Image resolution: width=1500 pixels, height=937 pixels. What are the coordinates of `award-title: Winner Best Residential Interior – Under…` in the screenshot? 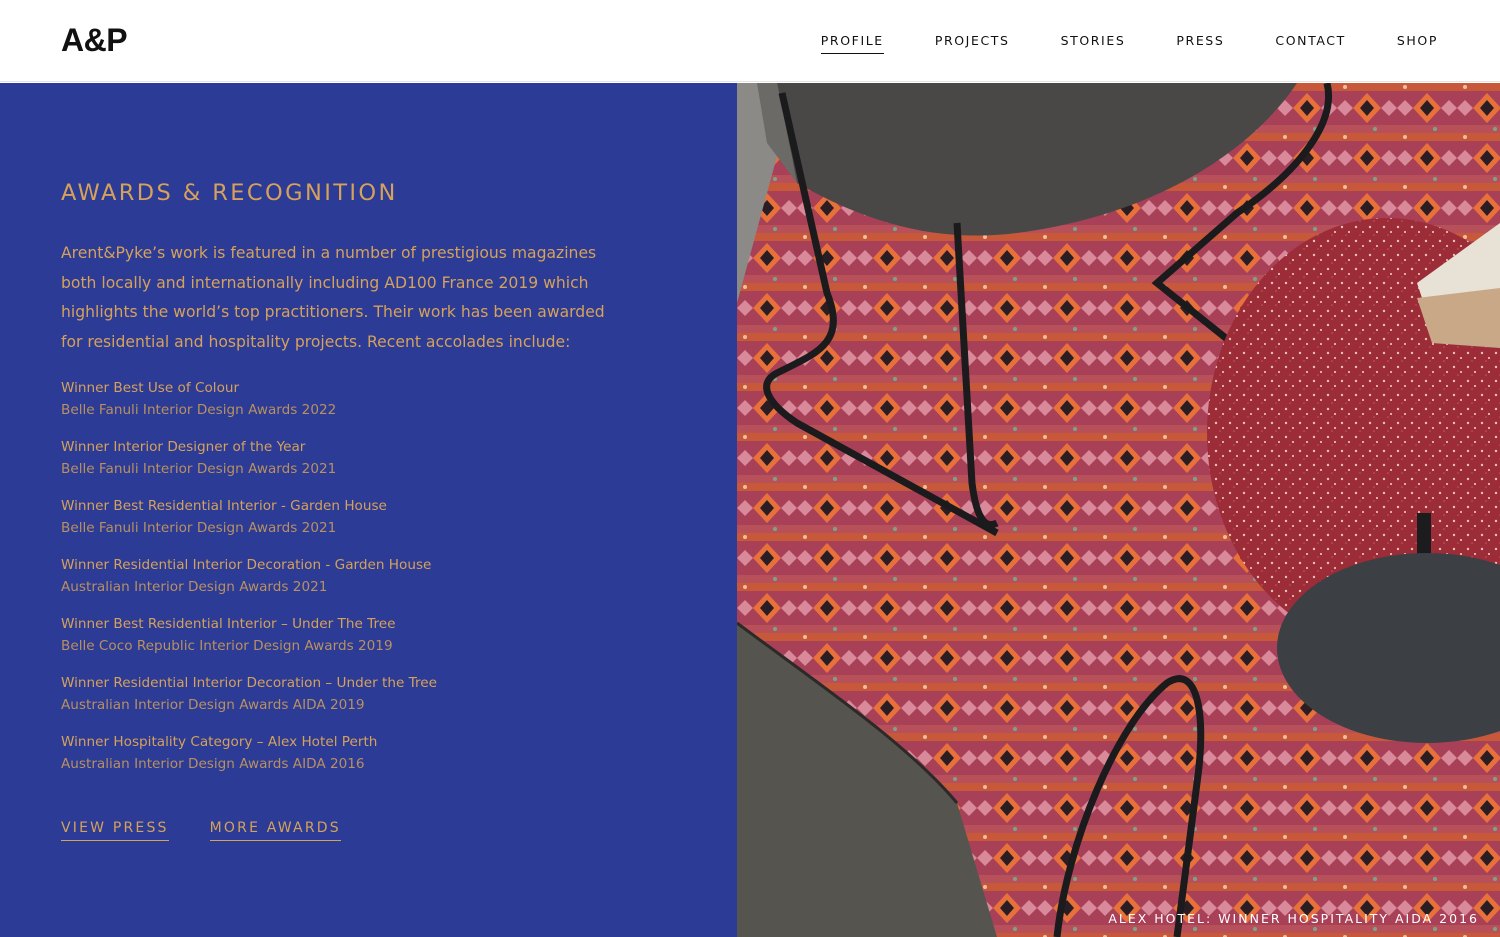 It's located at (361, 624).